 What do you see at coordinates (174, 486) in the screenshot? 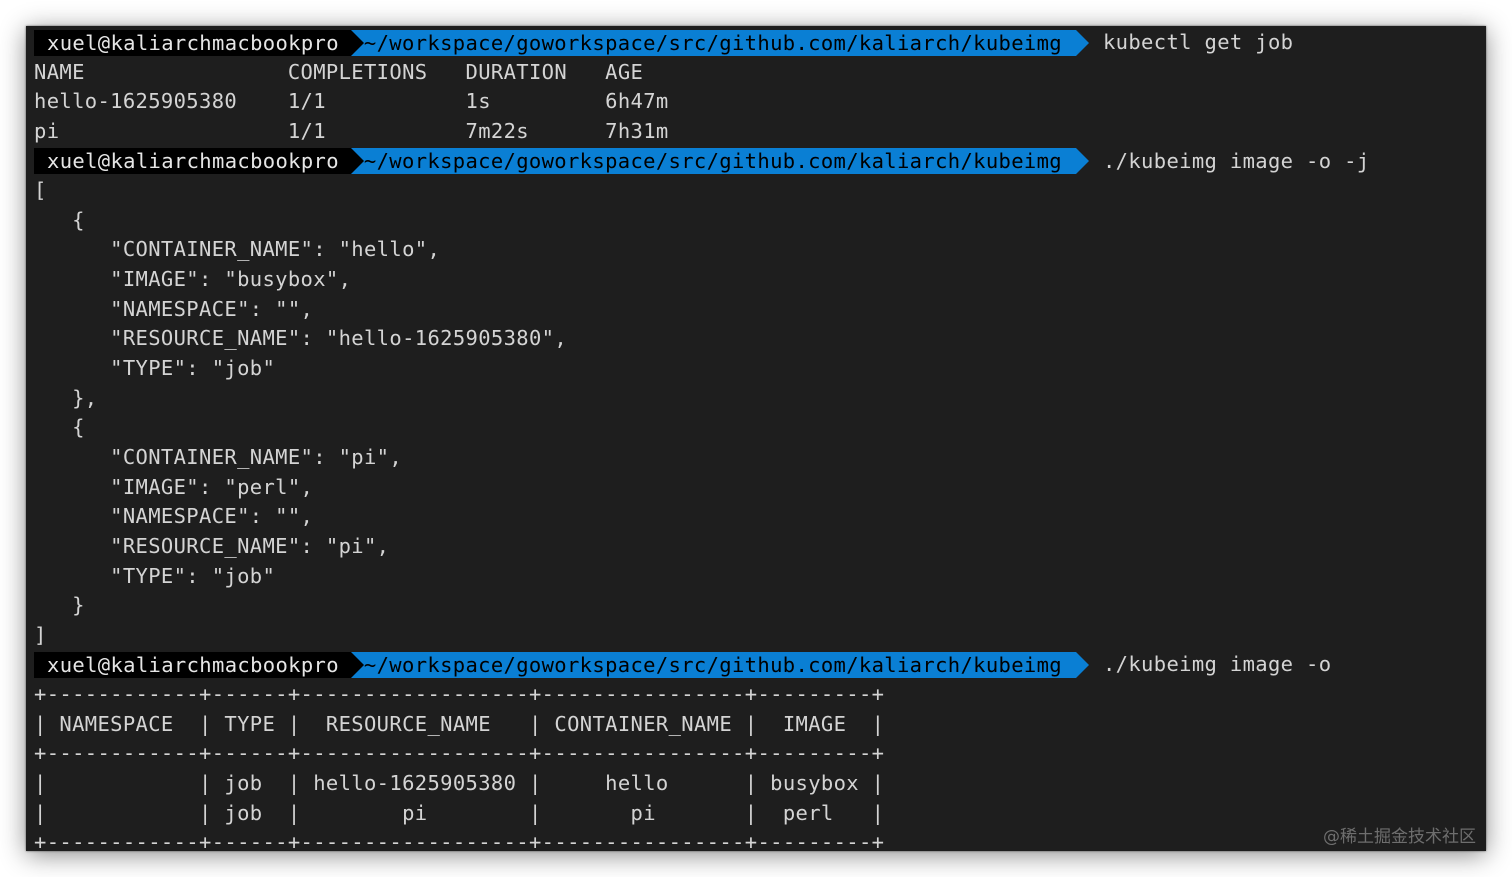
I see `json-line: "IMAGE": "perl",` at bounding box center [174, 486].